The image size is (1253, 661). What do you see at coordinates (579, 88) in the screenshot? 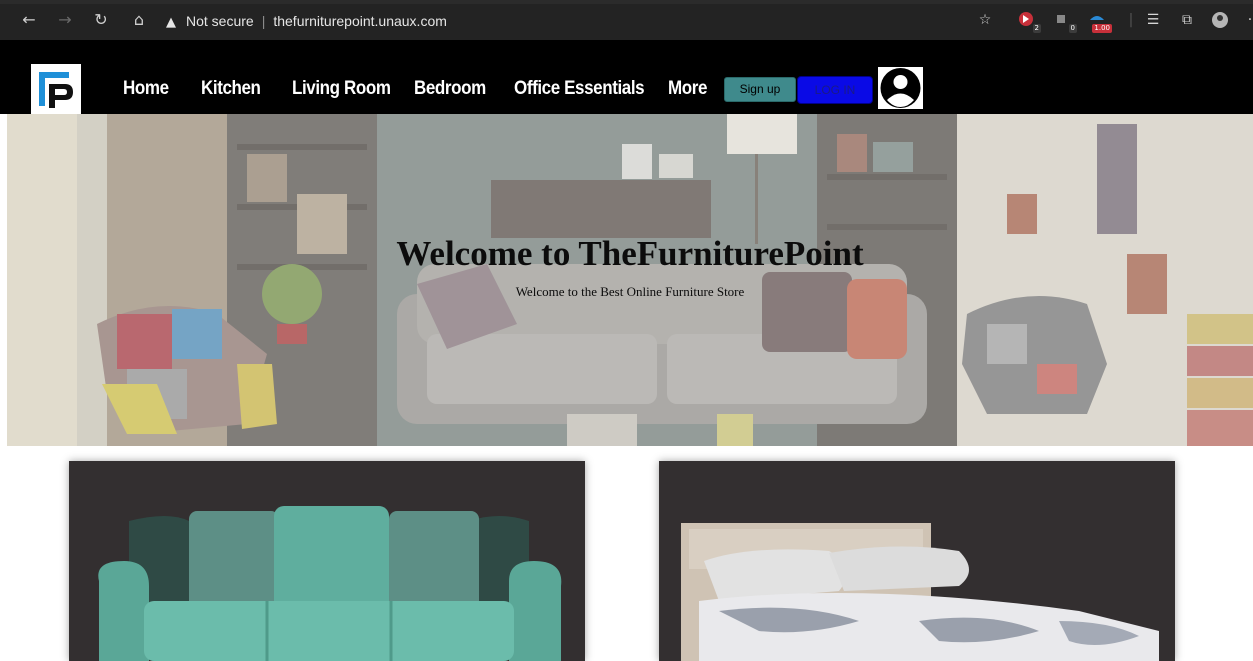
I see `nav-item-office-essentials: Office Essentials` at bounding box center [579, 88].